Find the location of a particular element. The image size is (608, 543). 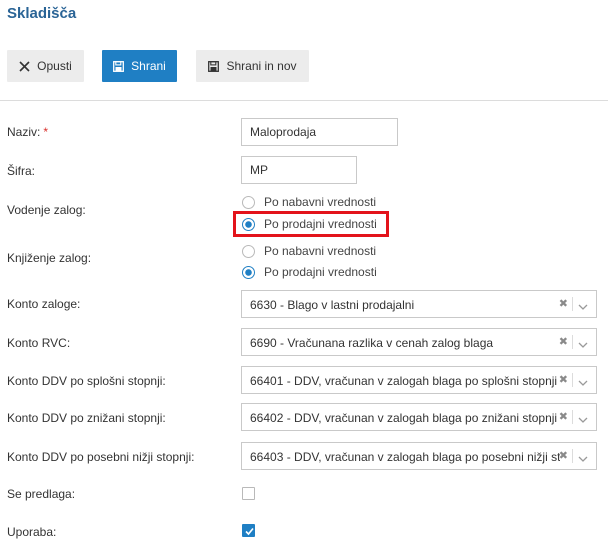

cancel-button: Opusti is located at coordinates (45, 66).